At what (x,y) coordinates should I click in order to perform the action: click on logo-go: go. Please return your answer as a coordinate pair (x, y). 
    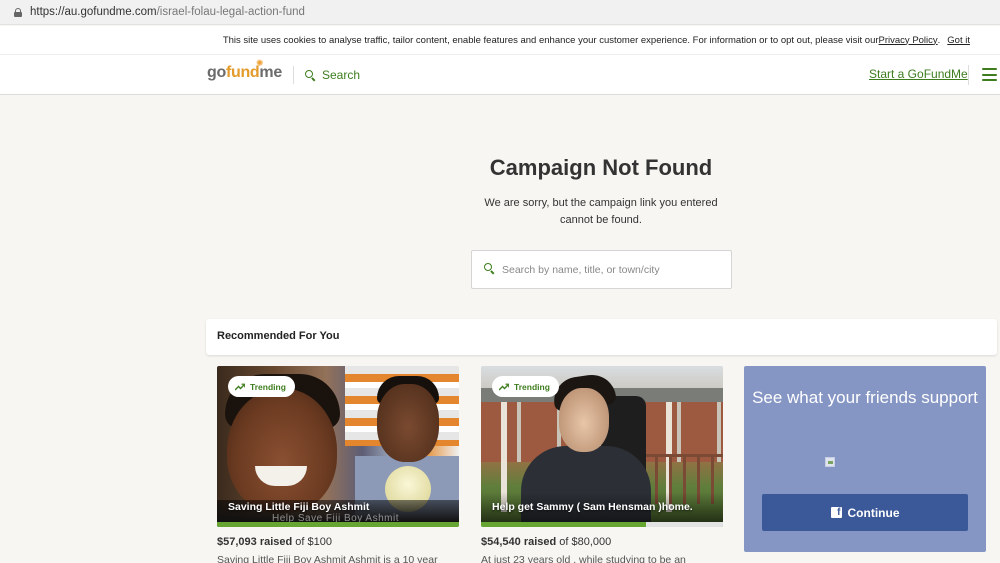
    Looking at the image, I should click on (216, 72).